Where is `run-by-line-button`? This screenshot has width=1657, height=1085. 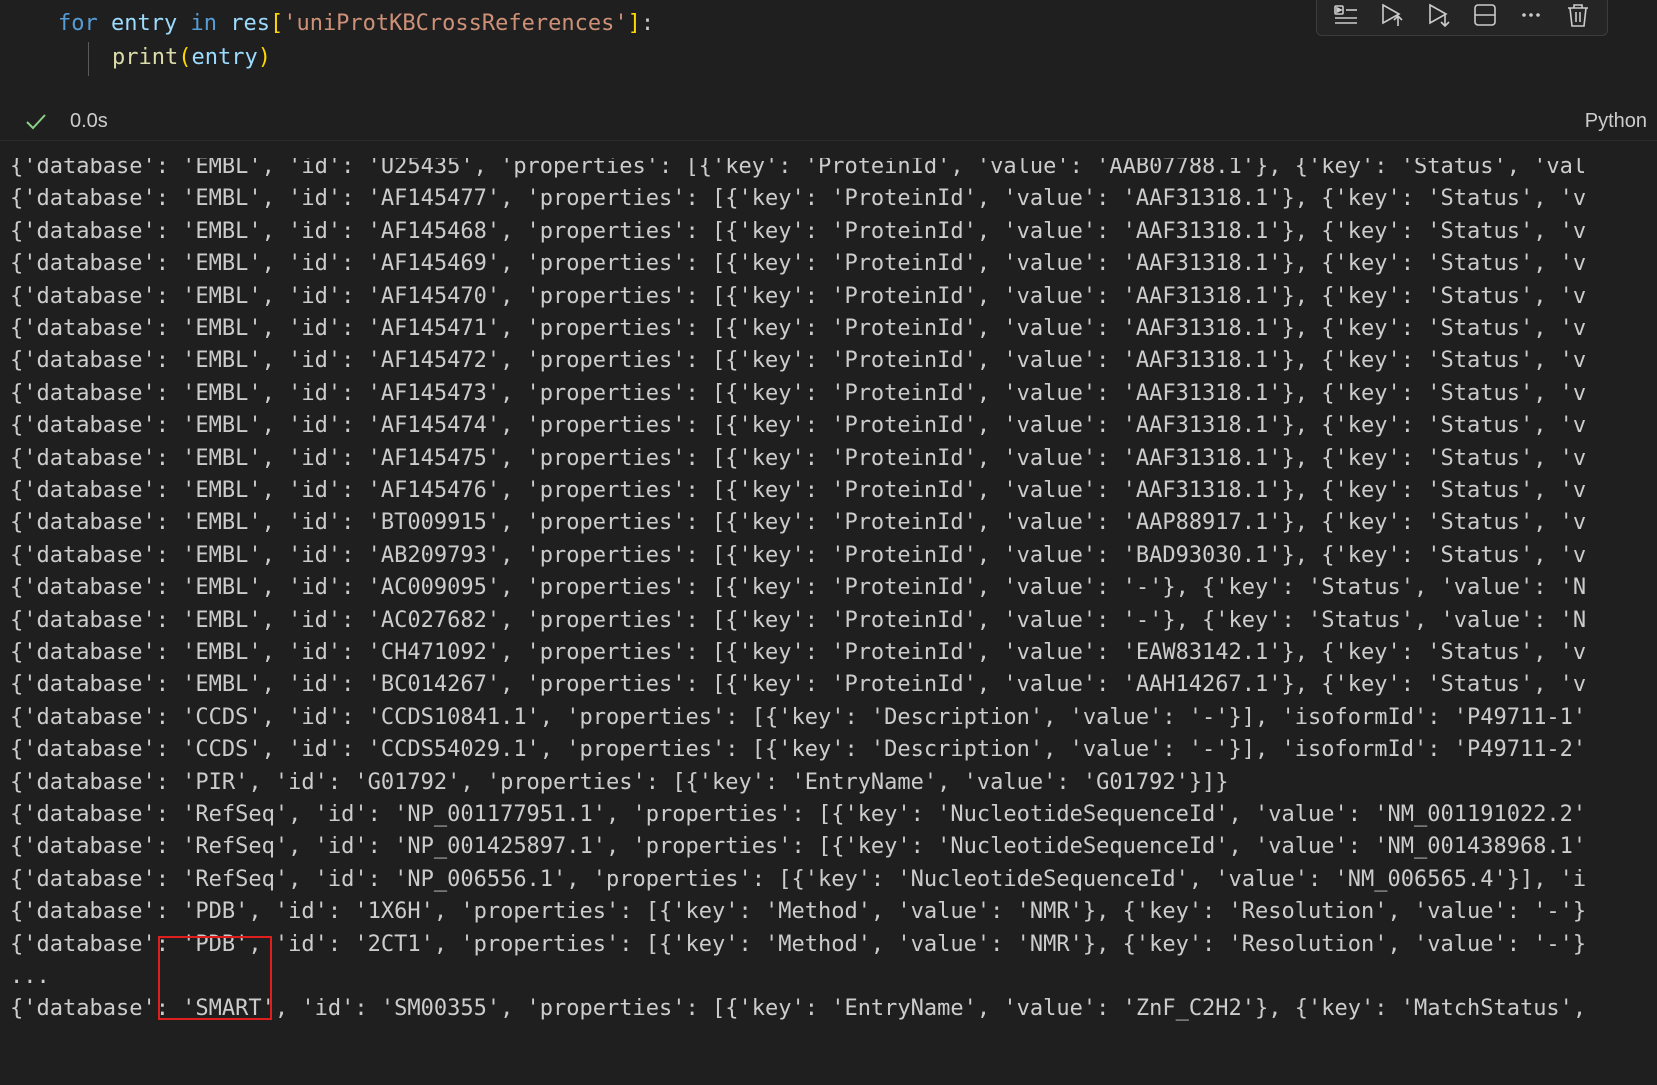 run-by-line-button is located at coordinates (1346, 15).